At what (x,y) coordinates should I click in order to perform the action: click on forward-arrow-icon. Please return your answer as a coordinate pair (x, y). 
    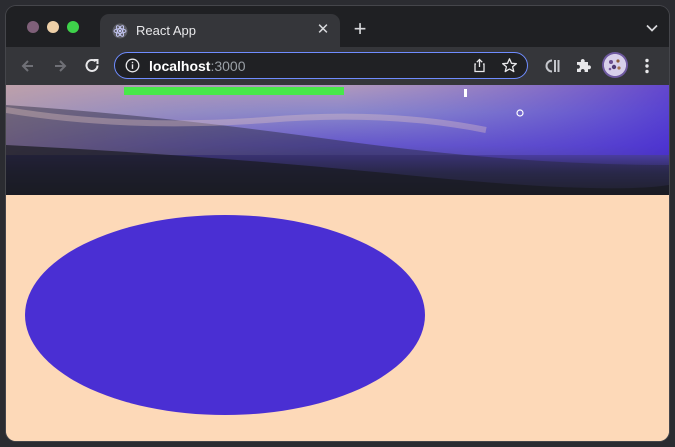
    Looking at the image, I should click on (60, 66).